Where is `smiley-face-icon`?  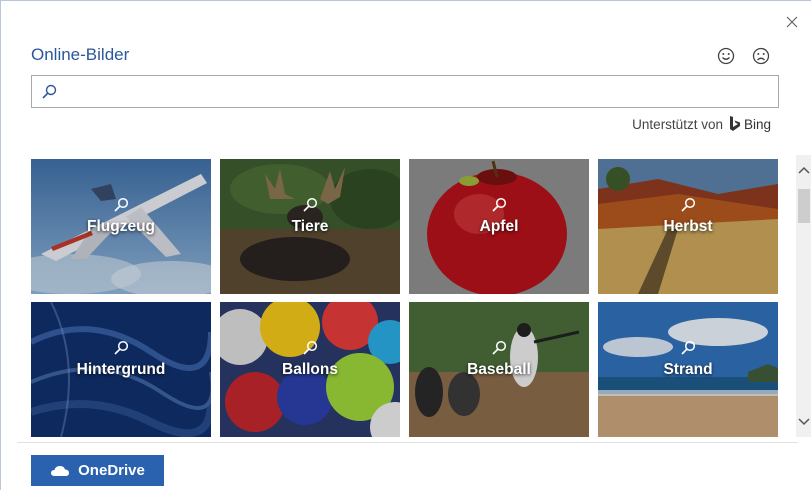 smiley-face-icon is located at coordinates (726, 56).